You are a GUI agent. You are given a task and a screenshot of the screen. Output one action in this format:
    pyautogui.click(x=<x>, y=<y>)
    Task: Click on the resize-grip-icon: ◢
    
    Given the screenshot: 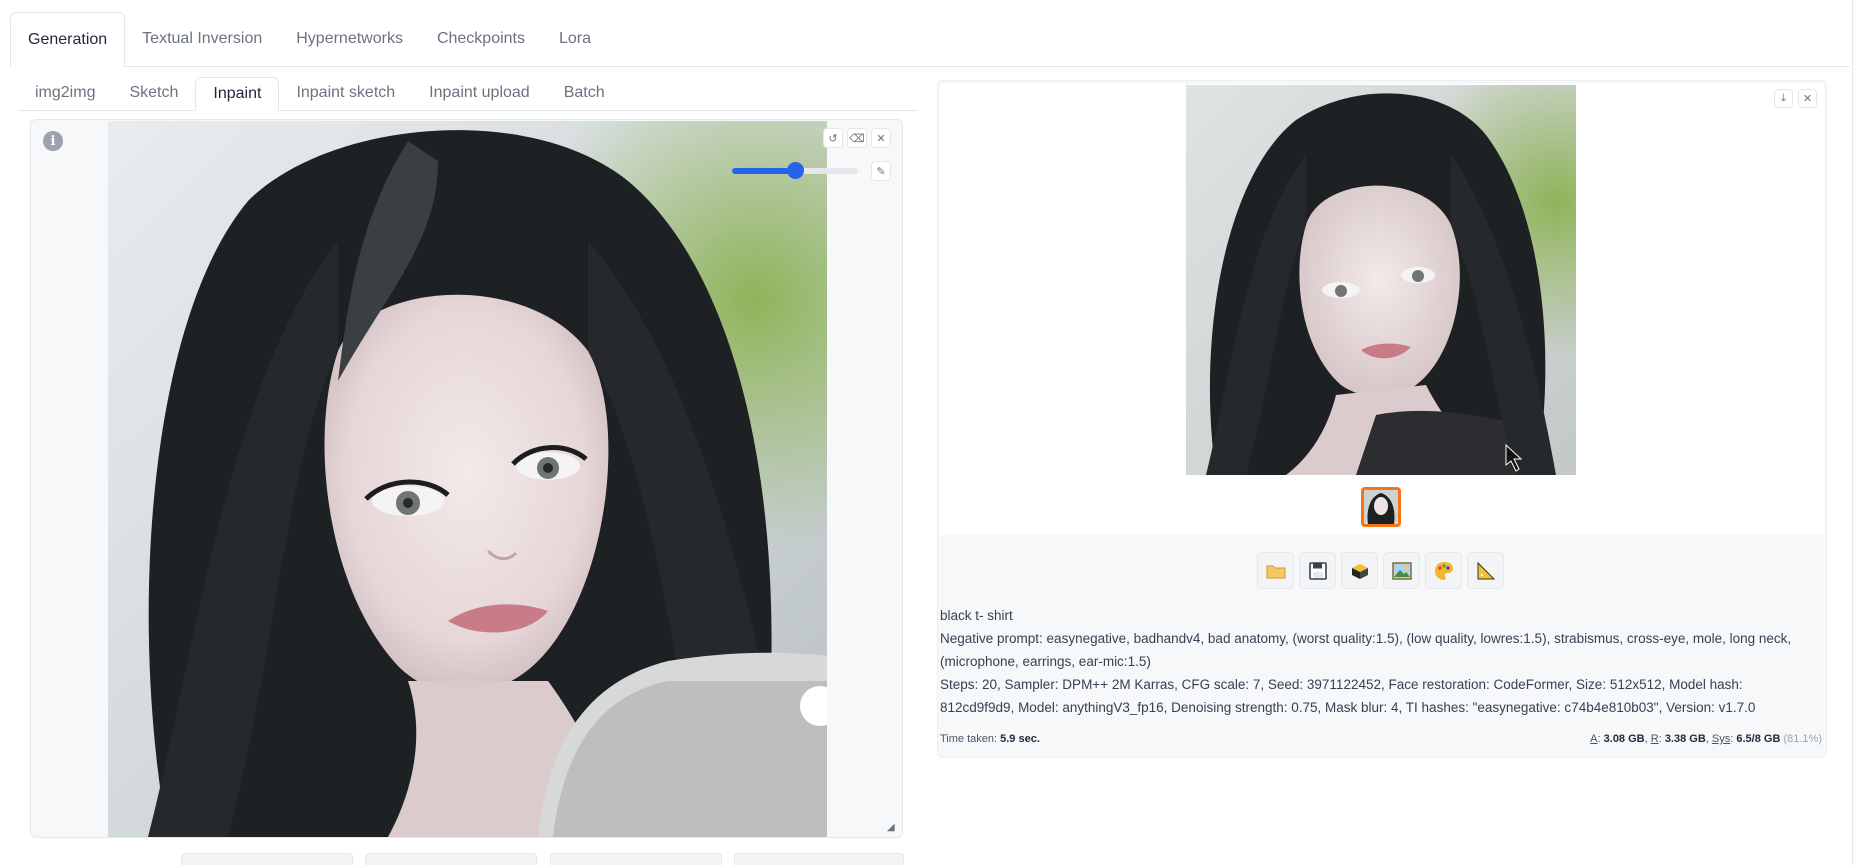 What is the action you would take?
    pyautogui.click(x=893, y=828)
    